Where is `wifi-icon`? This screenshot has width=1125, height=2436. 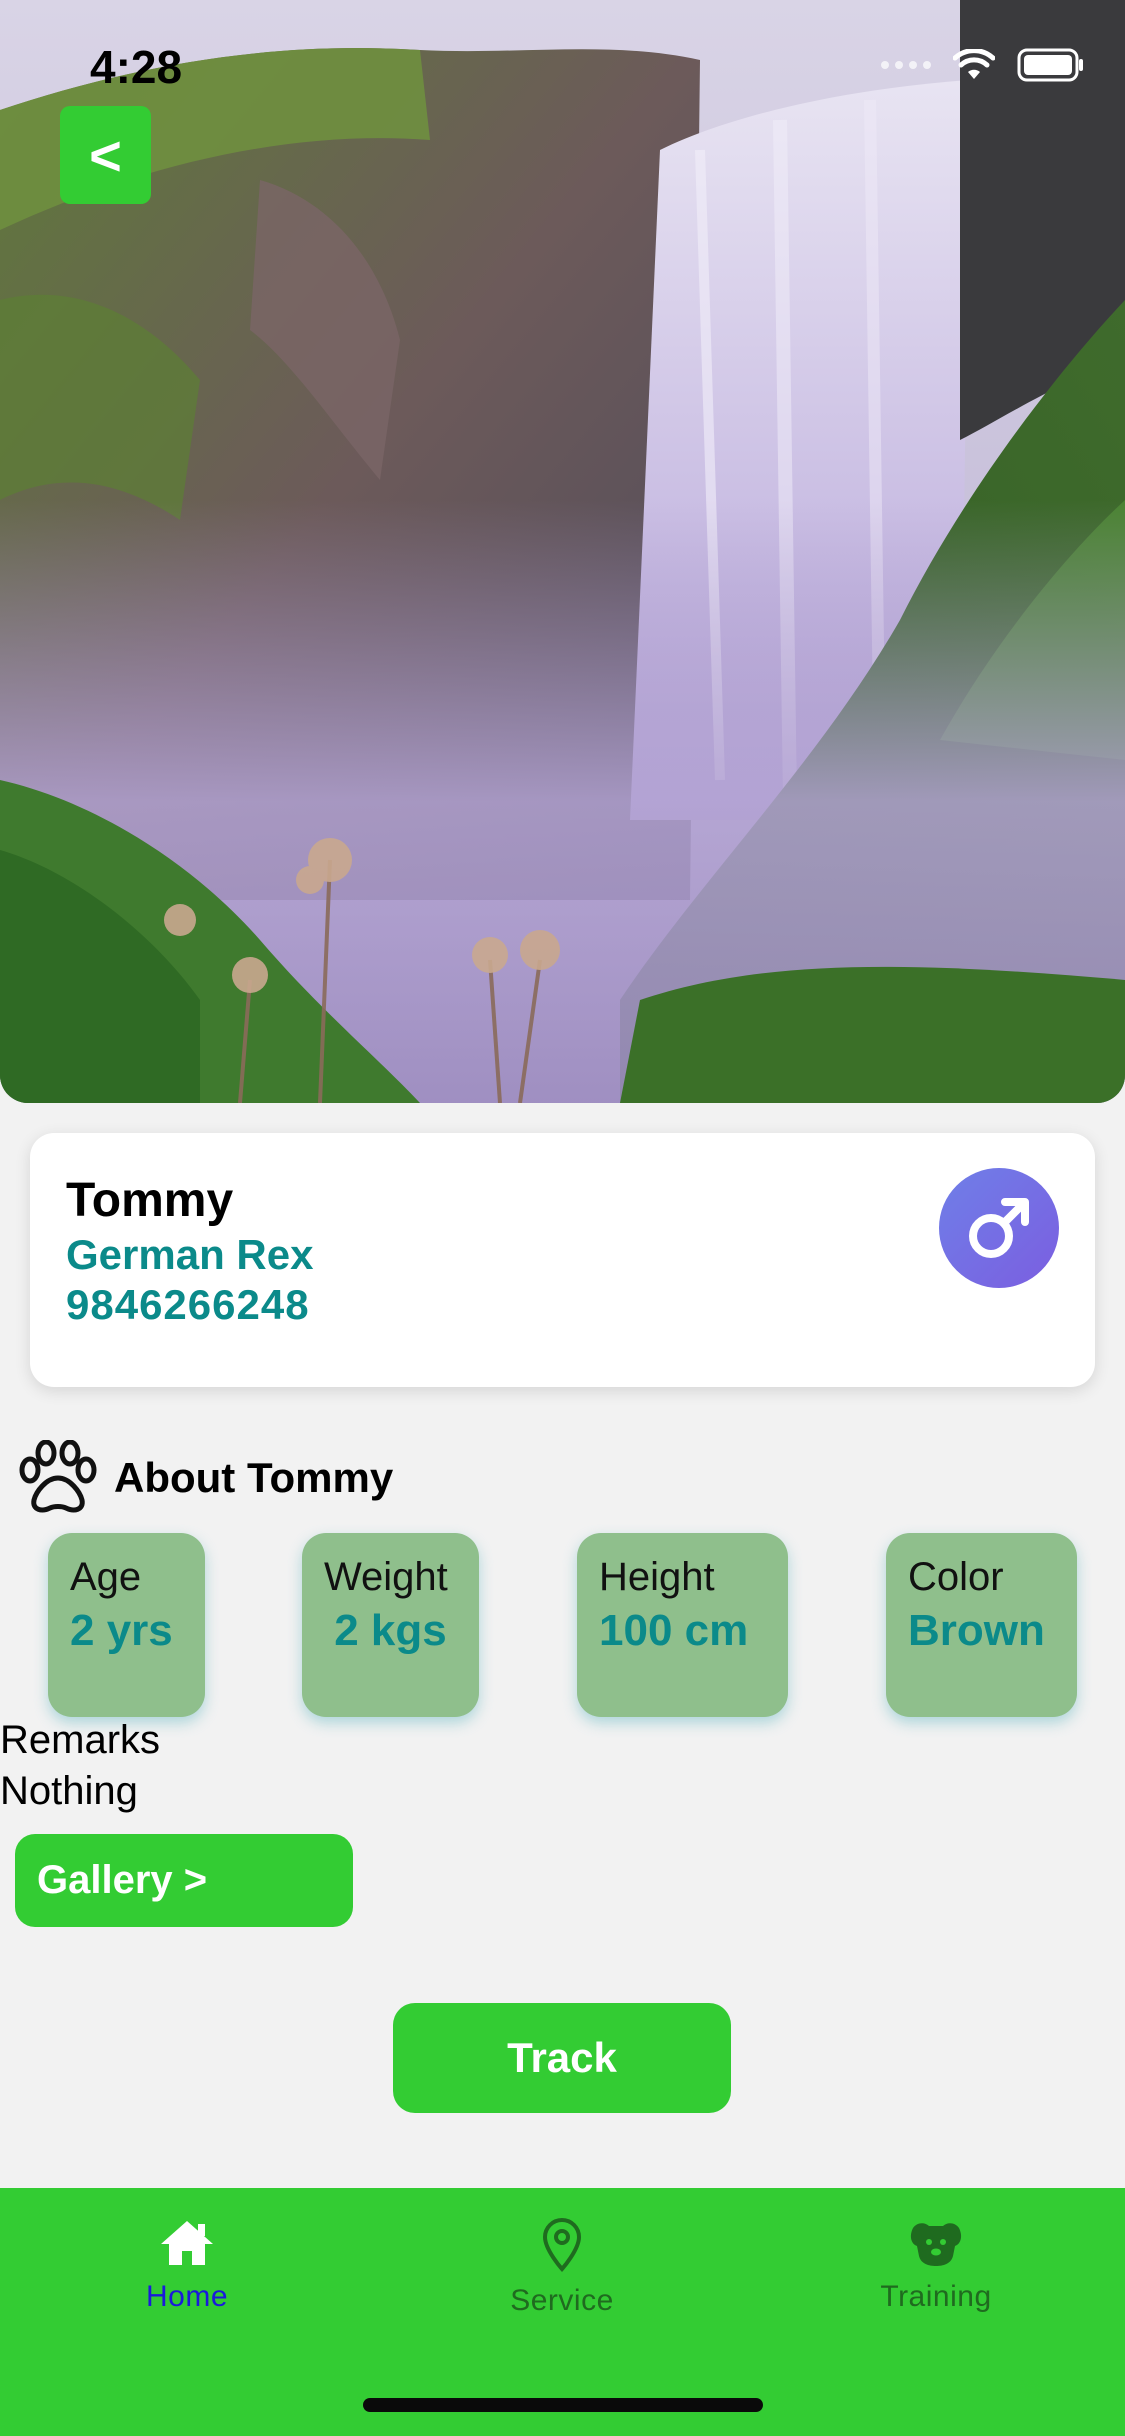 wifi-icon is located at coordinates (974, 64).